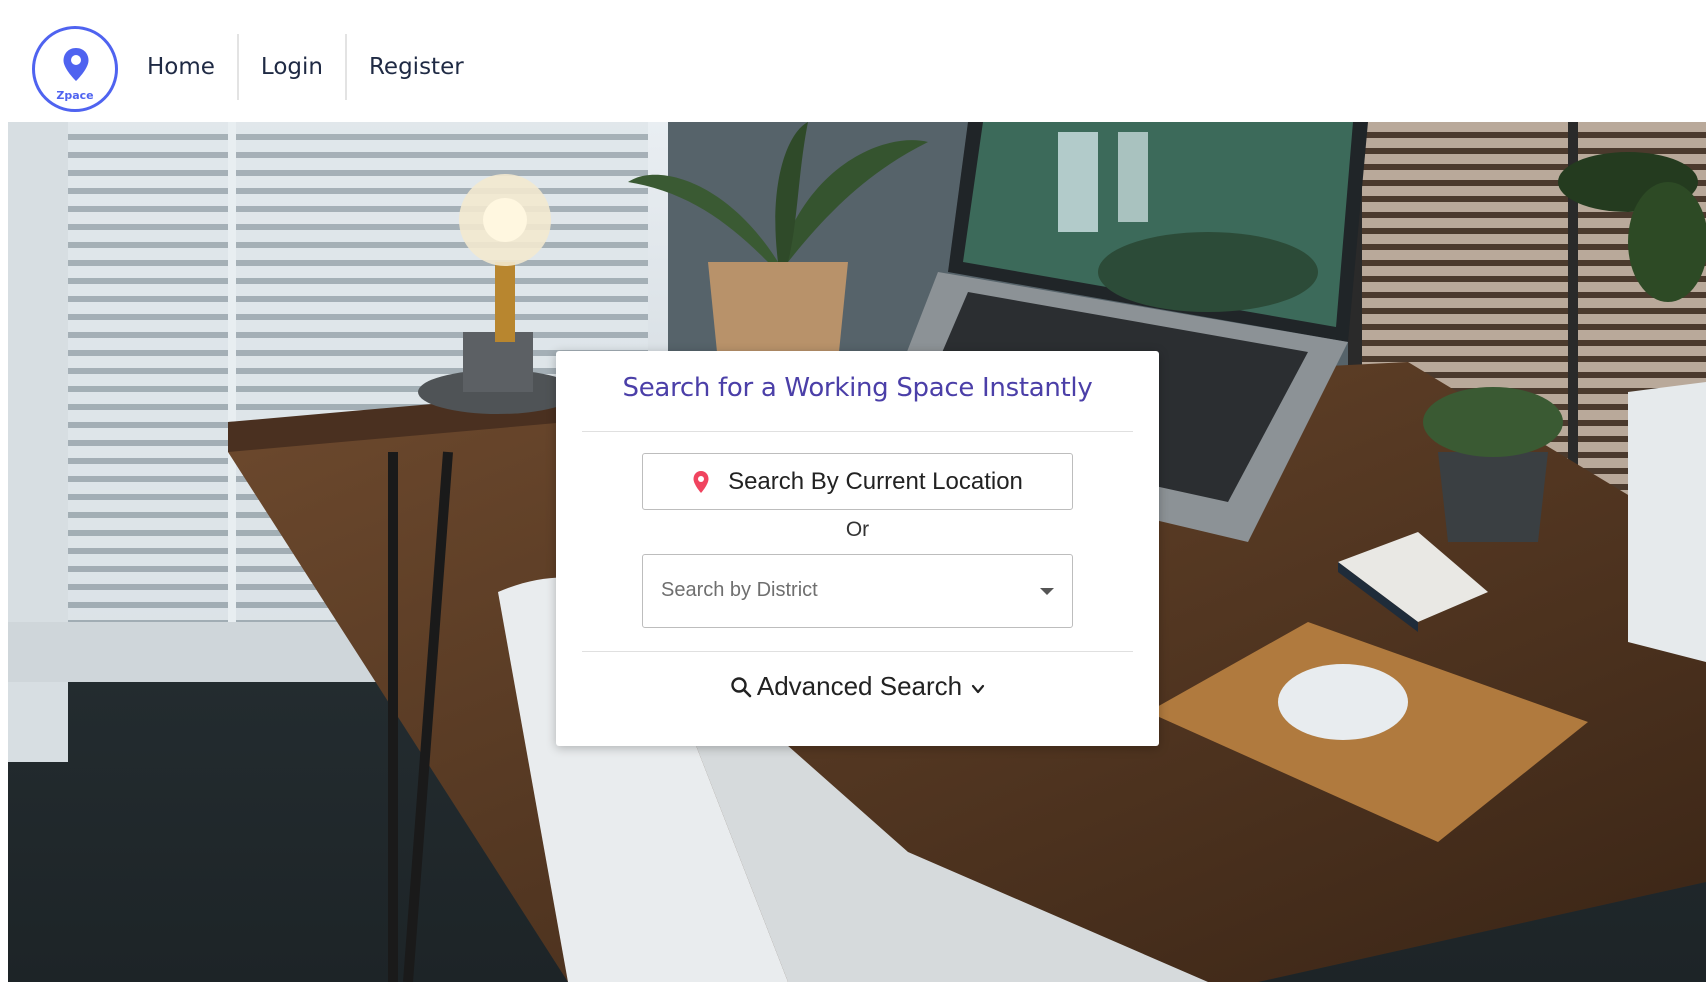  I want to click on chevron-down-icon, so click(978, 688).